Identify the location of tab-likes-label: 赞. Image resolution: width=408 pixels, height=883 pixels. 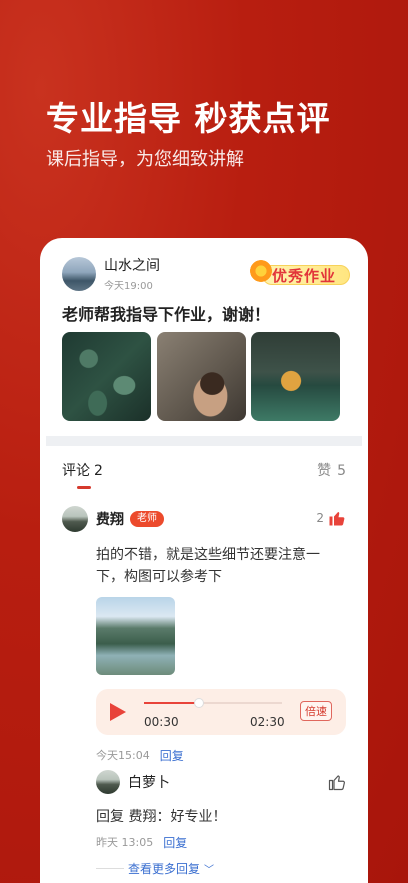
(324, 471).